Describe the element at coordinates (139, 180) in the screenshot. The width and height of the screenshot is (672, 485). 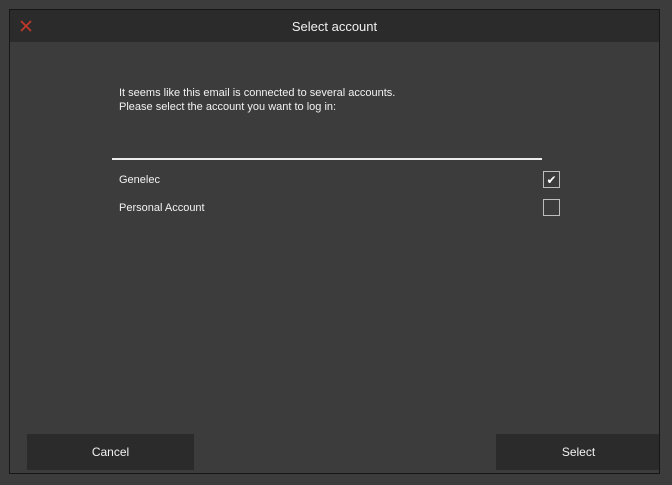
I see `account-label: Genelec` at that location.